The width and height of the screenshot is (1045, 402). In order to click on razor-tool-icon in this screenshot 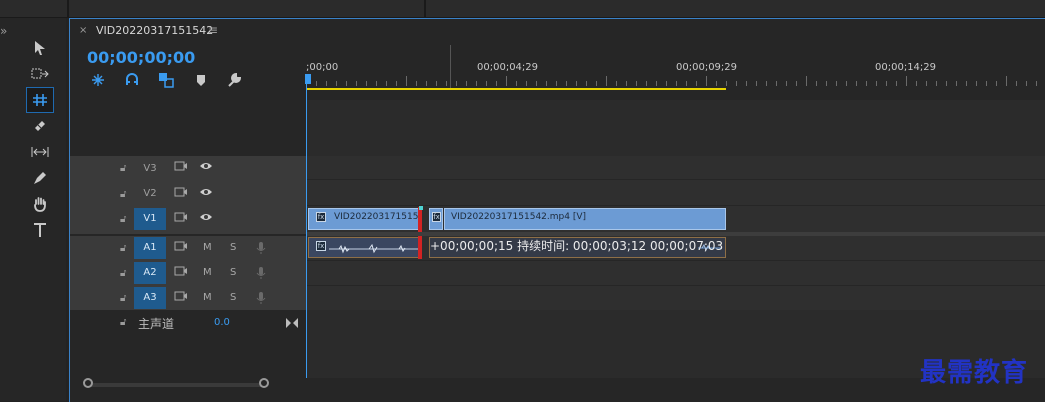, I will do `click(40, 126)`.